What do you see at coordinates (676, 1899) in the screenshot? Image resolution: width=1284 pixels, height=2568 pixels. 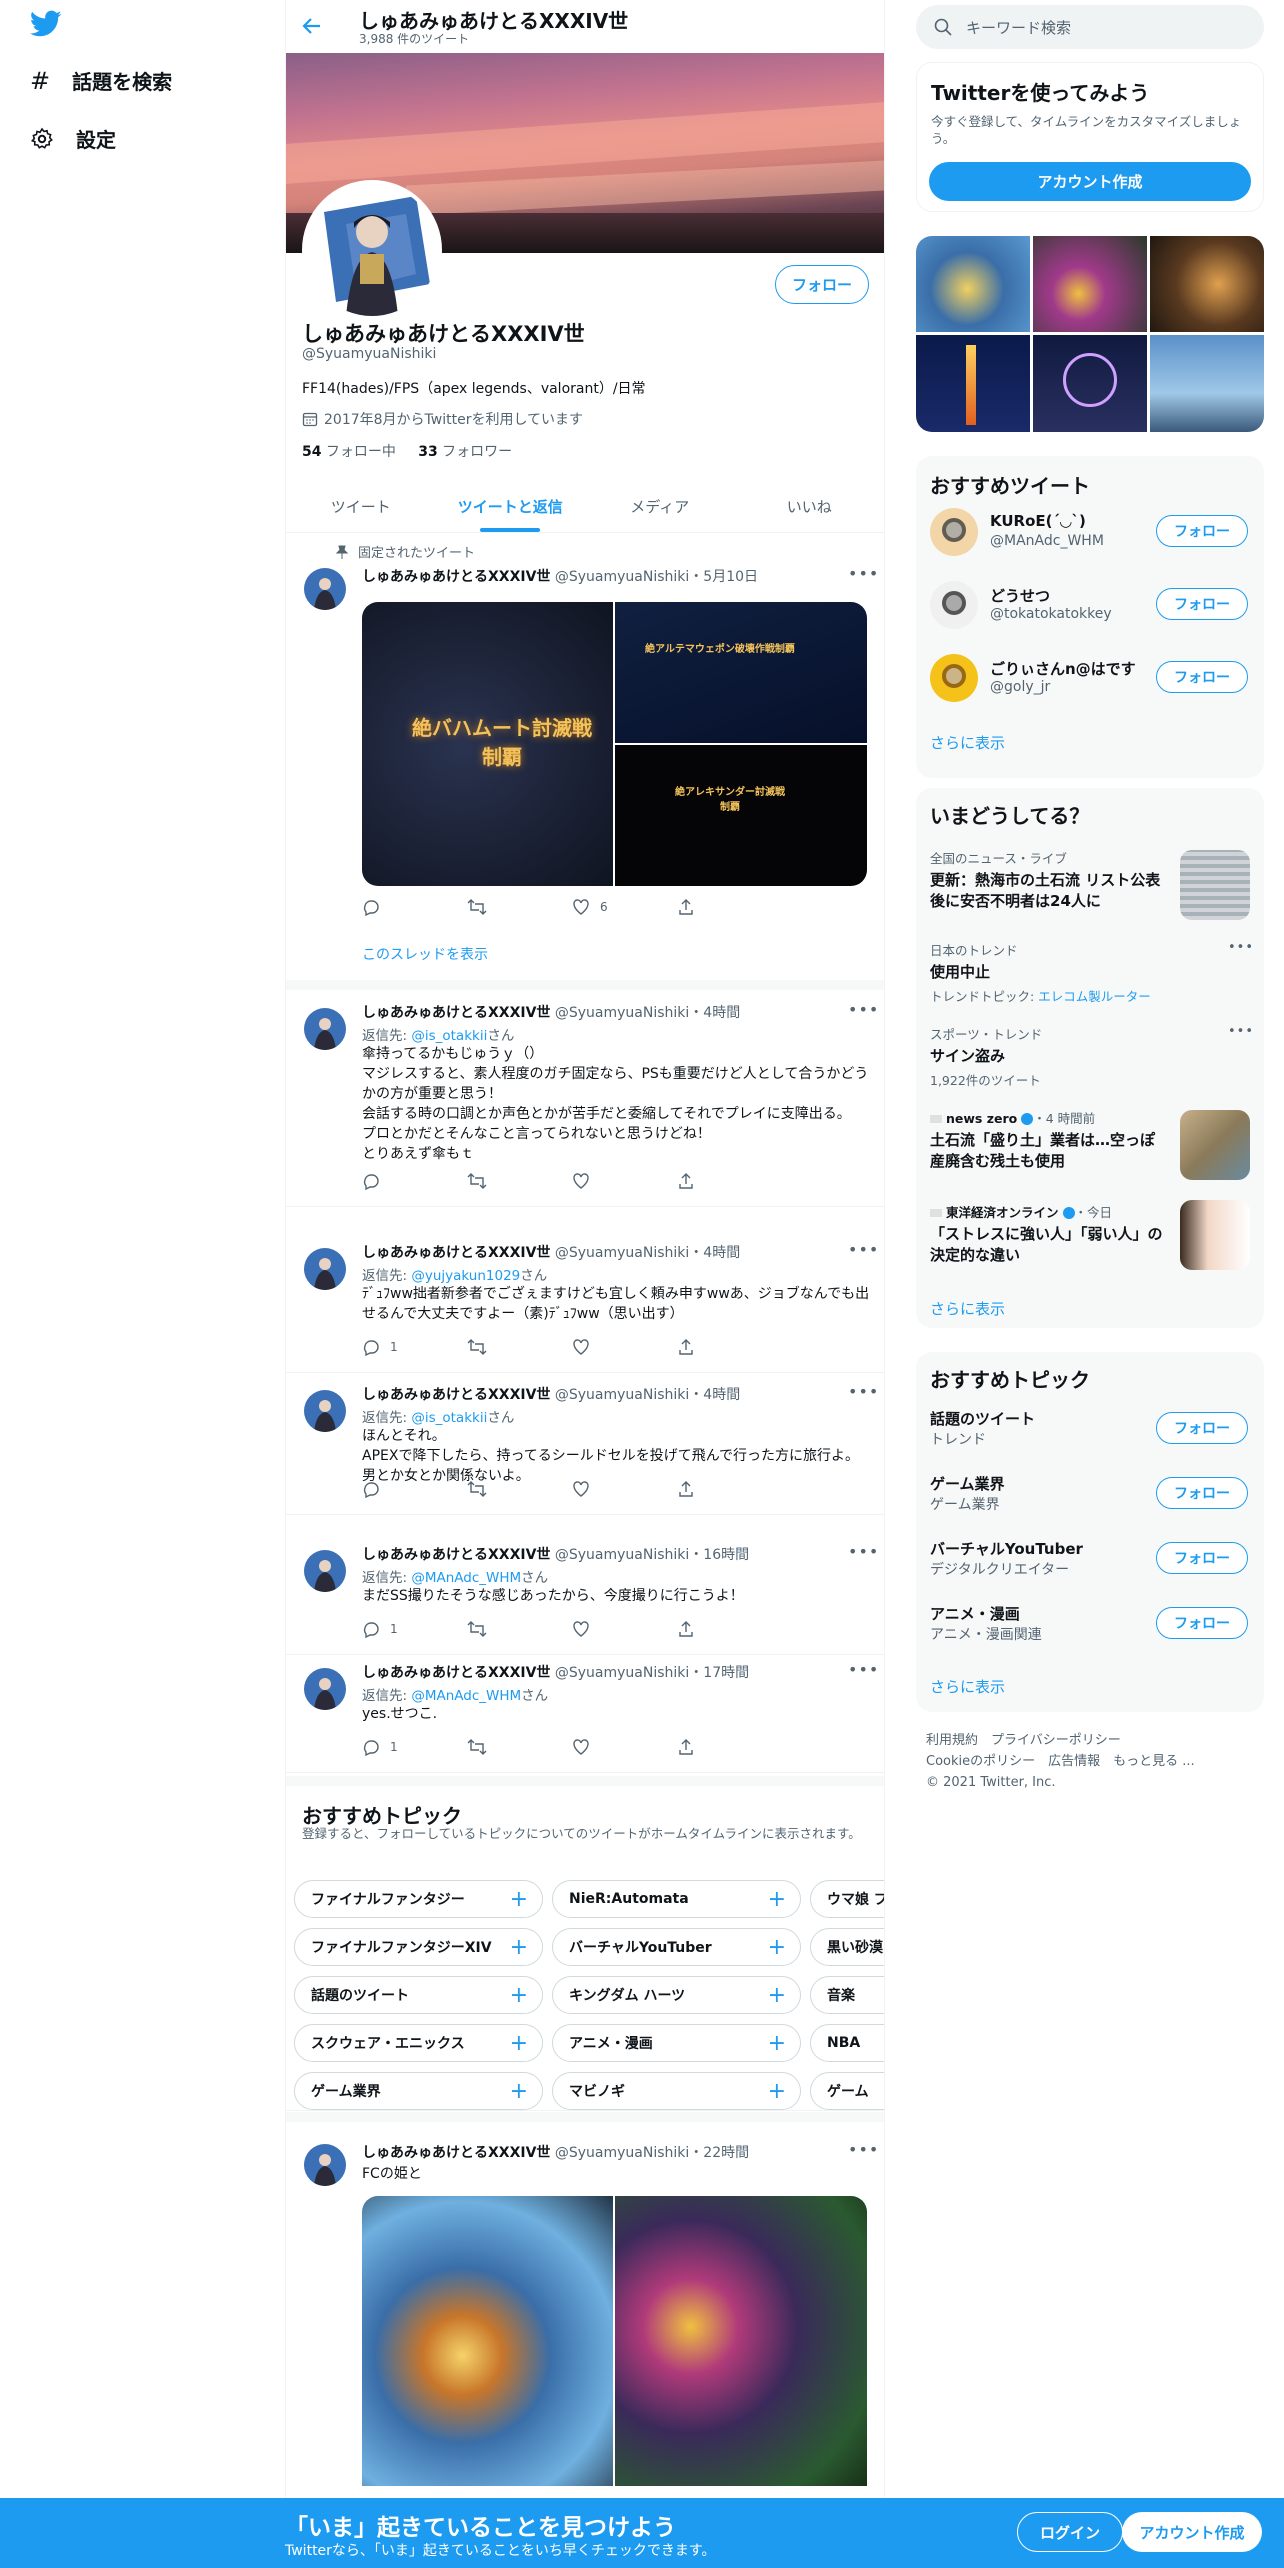 I see `topic-chip: NieR:Automata +` at bounding box center [676, 1899].